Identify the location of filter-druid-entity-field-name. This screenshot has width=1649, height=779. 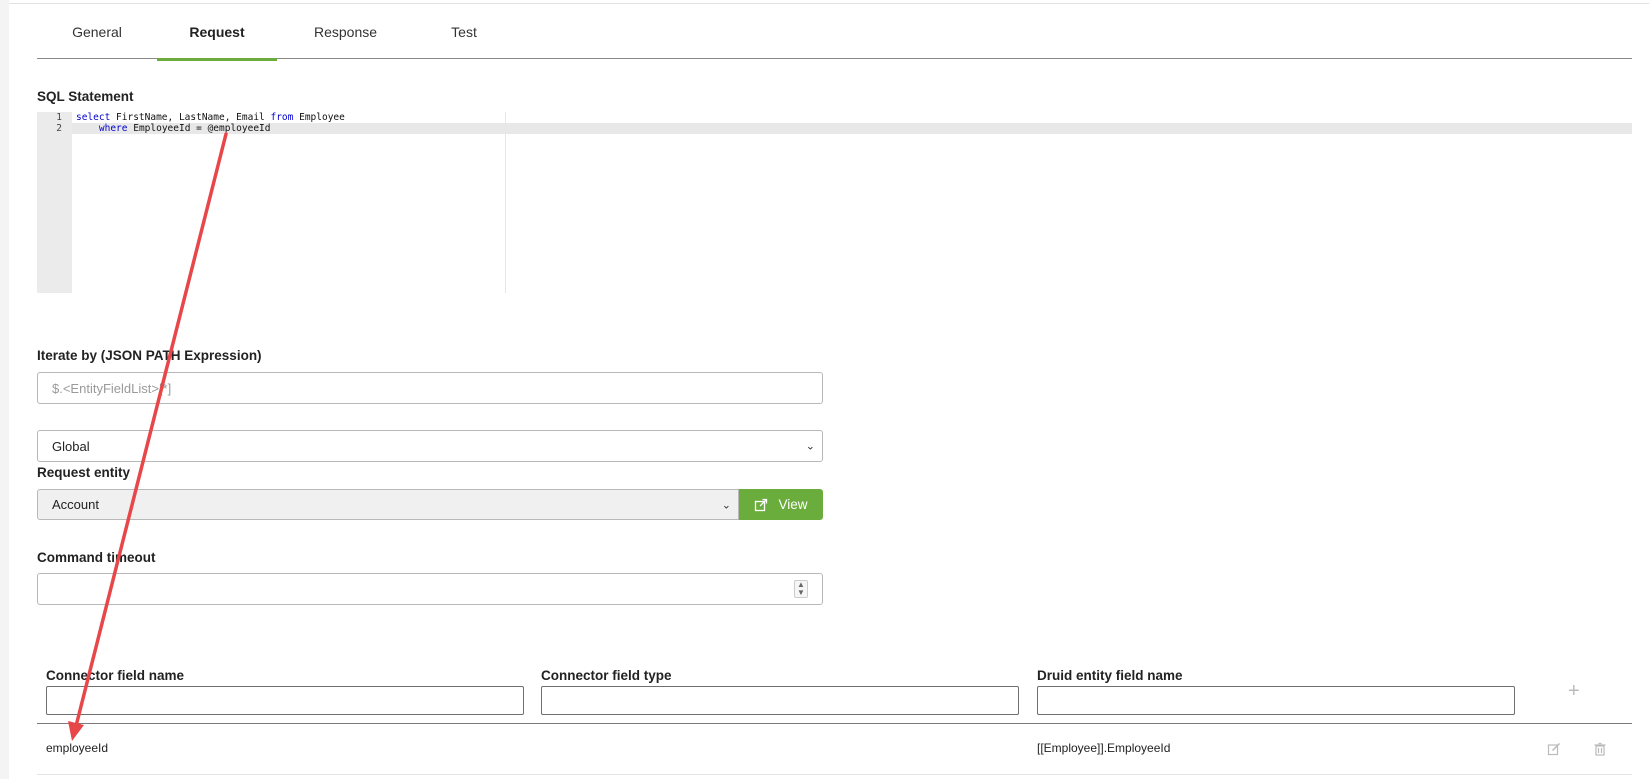
(1276, 700).